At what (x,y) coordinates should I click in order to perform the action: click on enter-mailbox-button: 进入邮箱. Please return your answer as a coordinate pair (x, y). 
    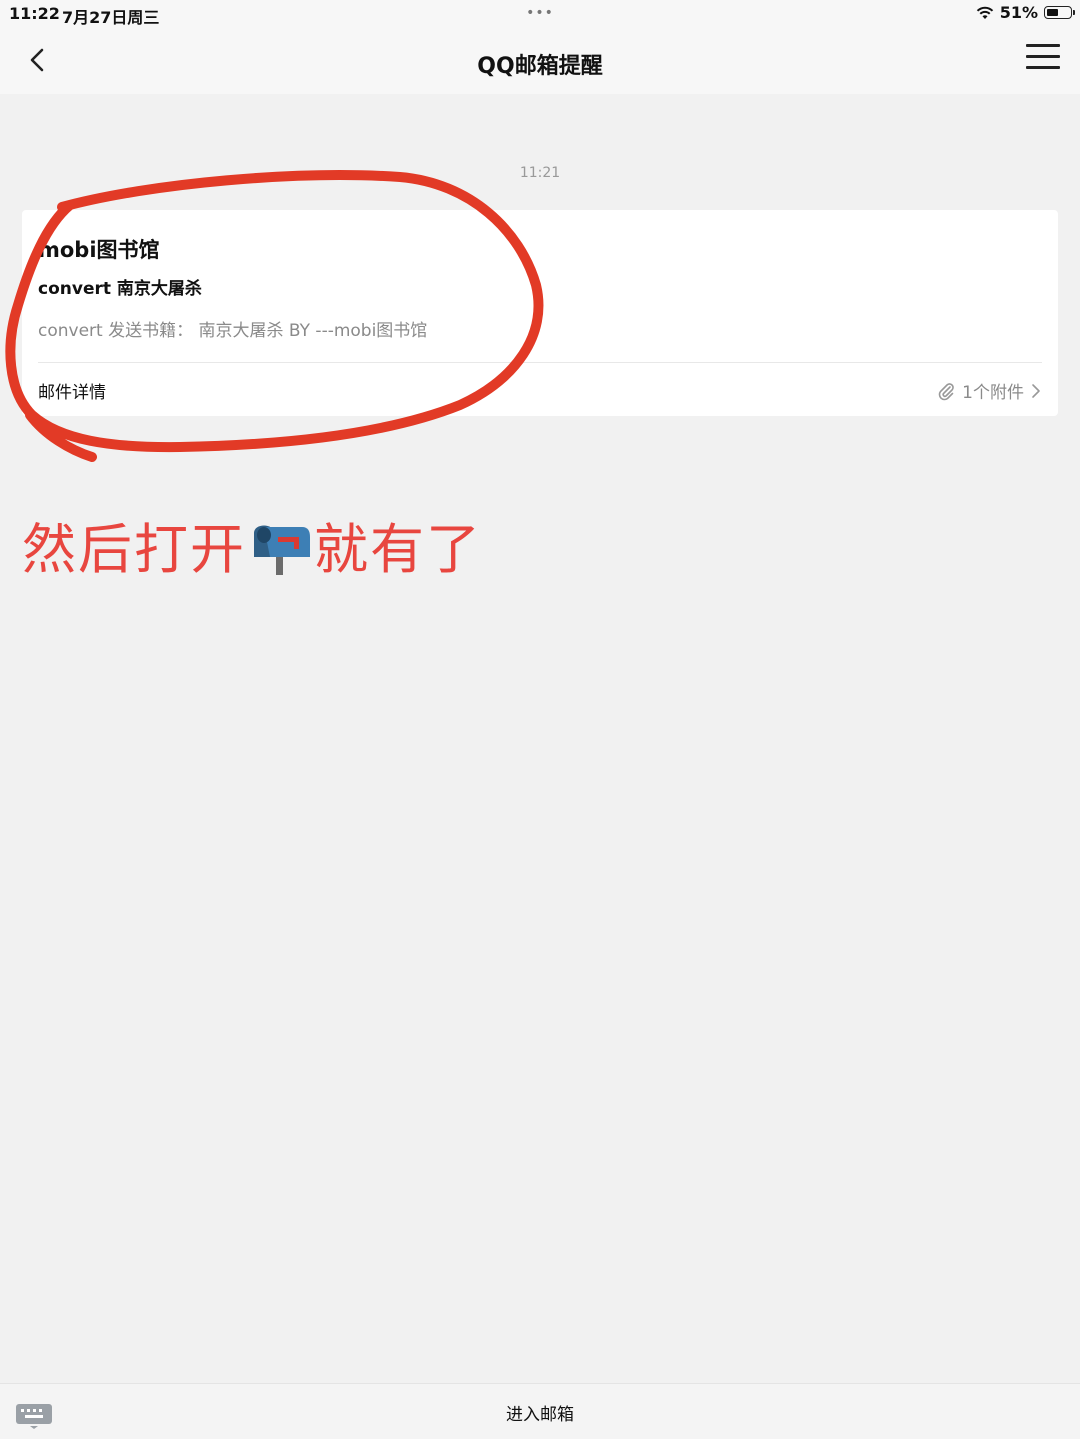
    Looking at the image, I should click on (540, 1412).